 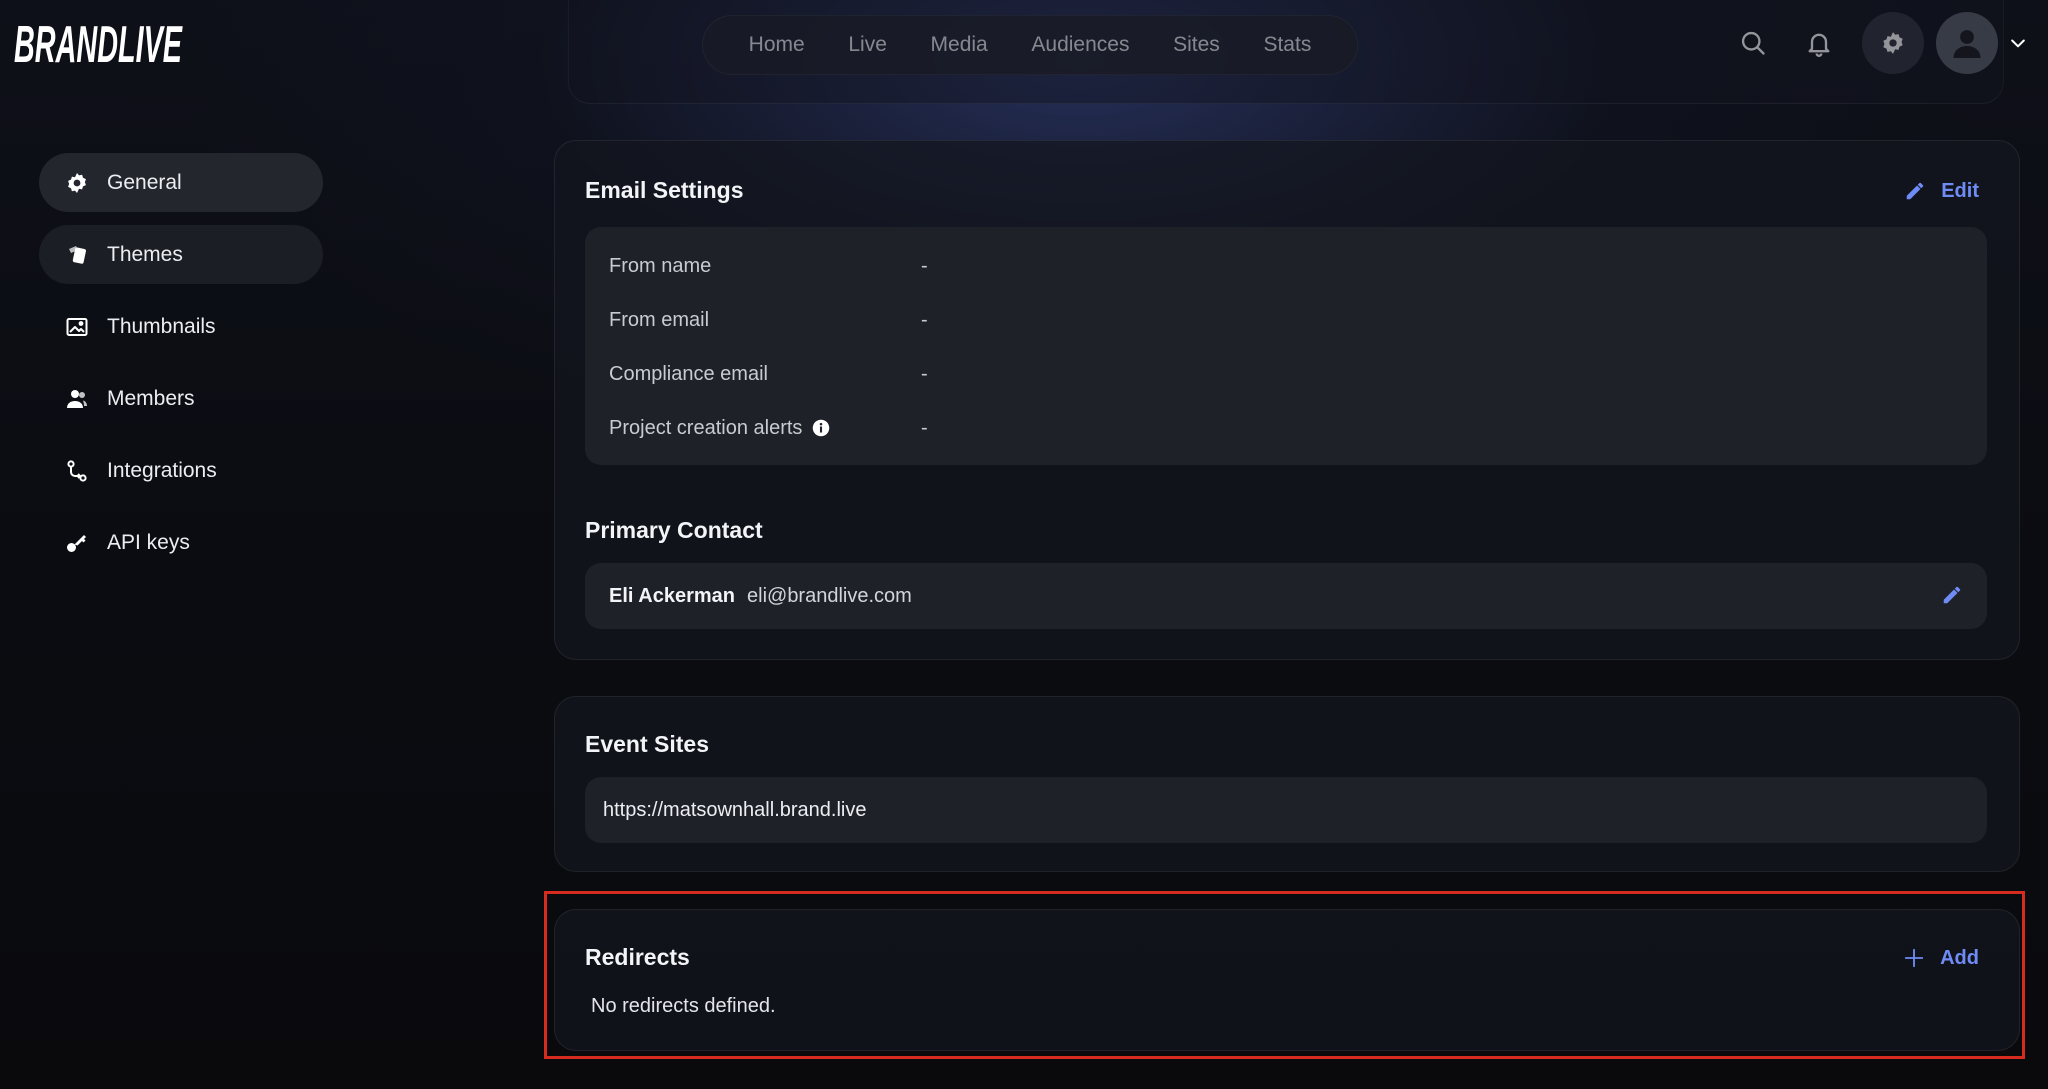 What do you see at coordinates (77, 327) in the screenshot?
I see `image-icon` at bounding box center [77, 327].